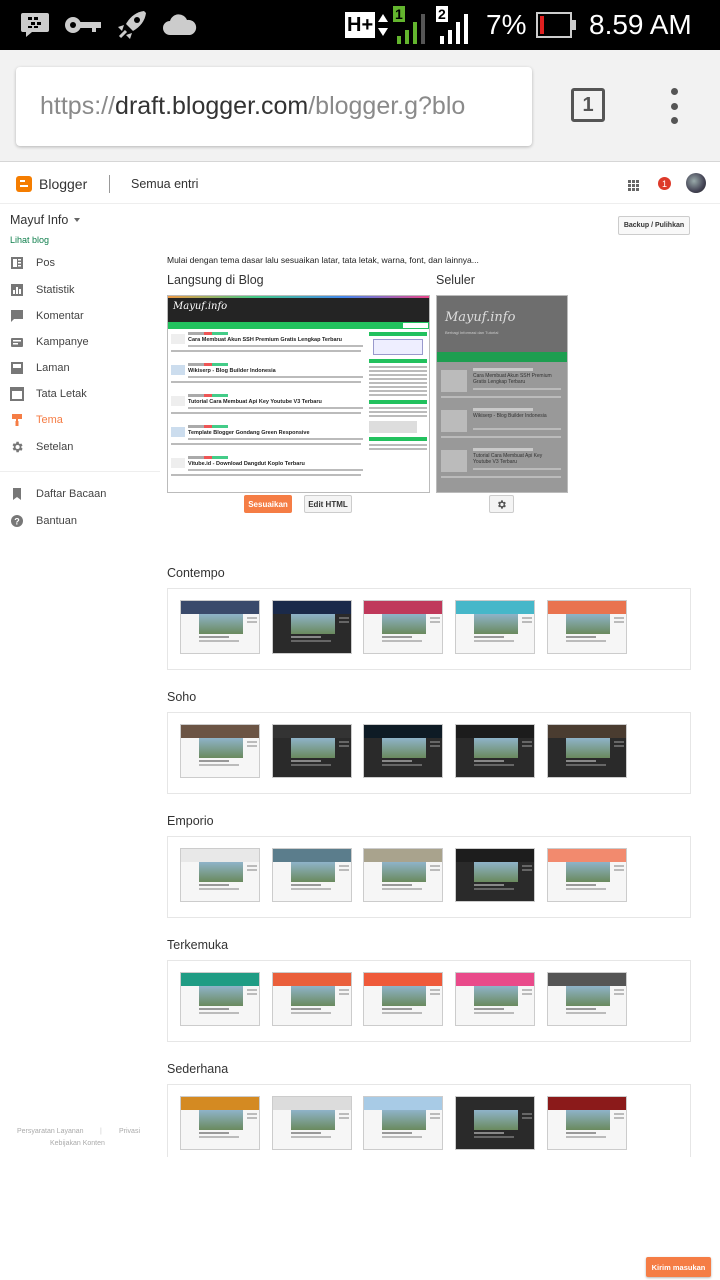 The width and height of the screenshot is (720, 1280). Describe the element at coordinates (17, 521) in the screenshot. I see `help-icon: ?` at that location.